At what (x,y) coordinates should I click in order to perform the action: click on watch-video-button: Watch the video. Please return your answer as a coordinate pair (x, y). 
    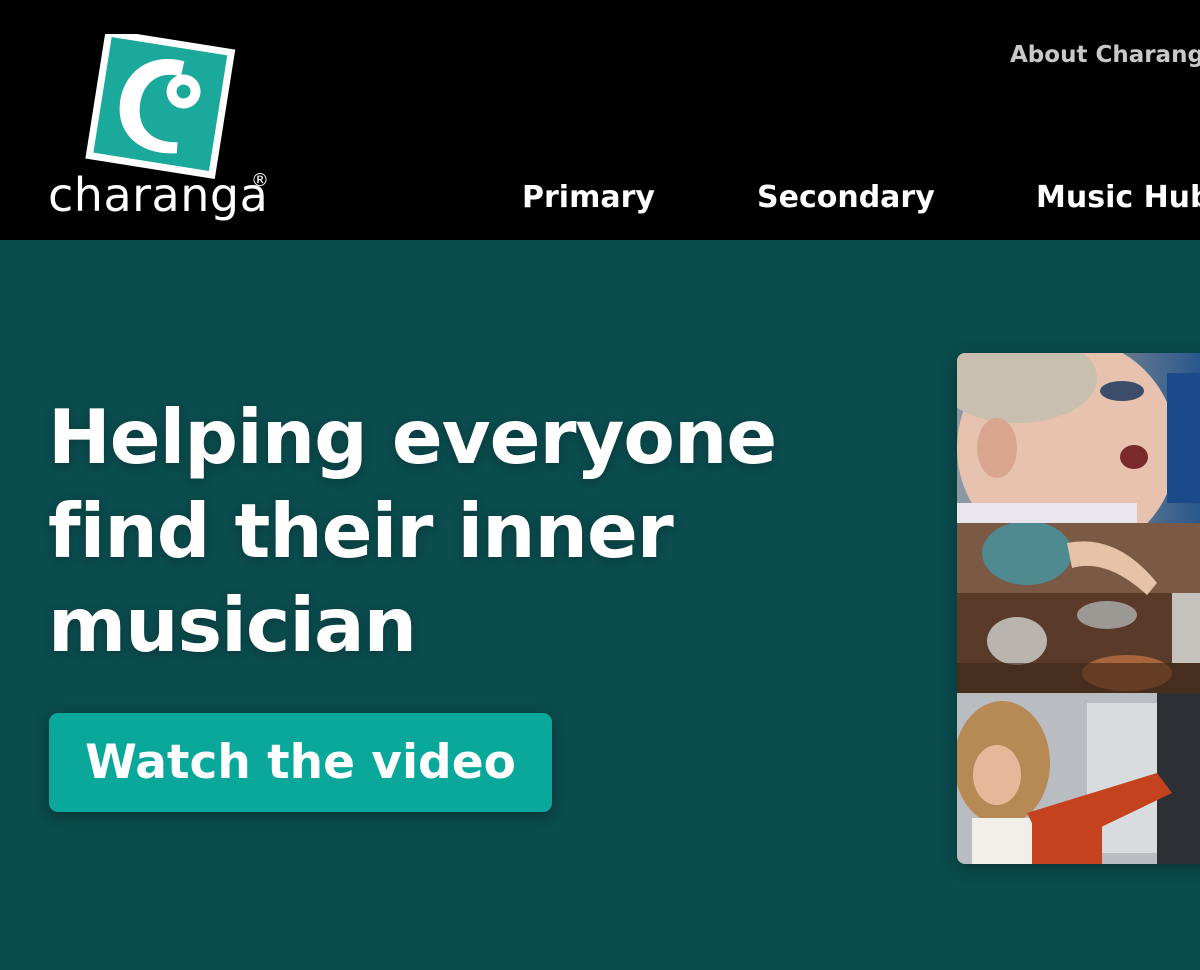
    Looking at the image, I should click on (300, 762).